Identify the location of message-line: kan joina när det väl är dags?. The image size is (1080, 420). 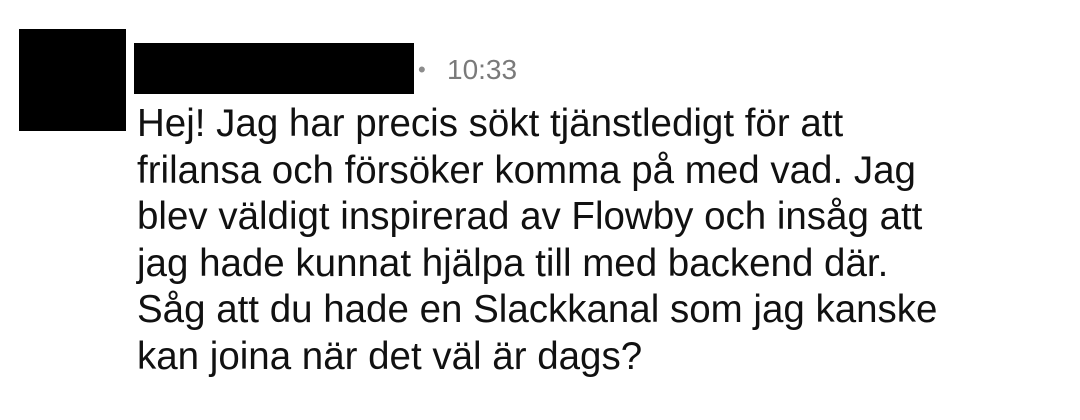
(390, 356).